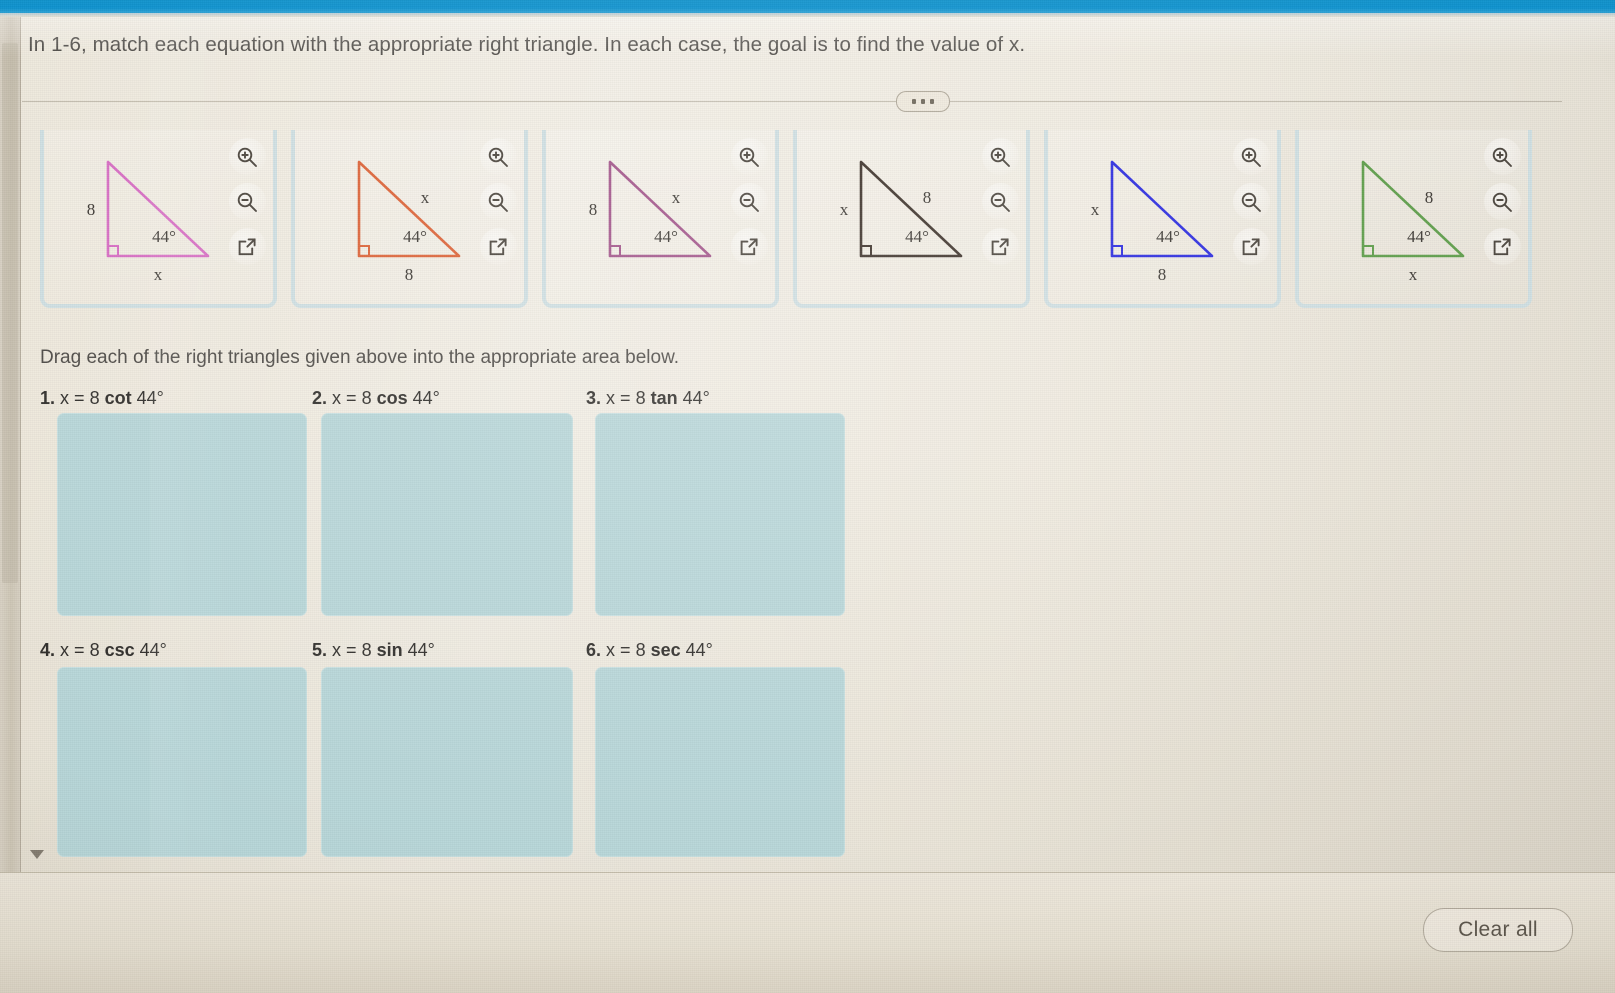 This screenshot has width=1615, height=993. I want to click on equation-lhs-3: x =, so click(618, 398).